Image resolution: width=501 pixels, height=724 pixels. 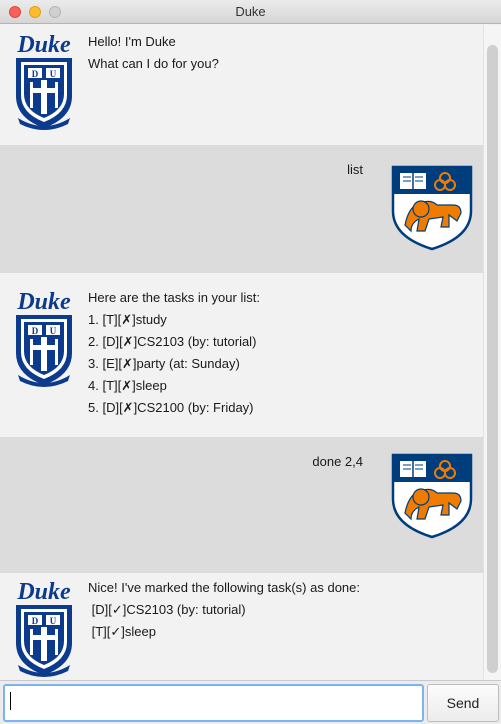 What do you see at coordinates (153, 53) in the screenshot?
I see `duke-message-text: Hello! I'm Duke What can I do for you?` at bounding box center [153, 53].